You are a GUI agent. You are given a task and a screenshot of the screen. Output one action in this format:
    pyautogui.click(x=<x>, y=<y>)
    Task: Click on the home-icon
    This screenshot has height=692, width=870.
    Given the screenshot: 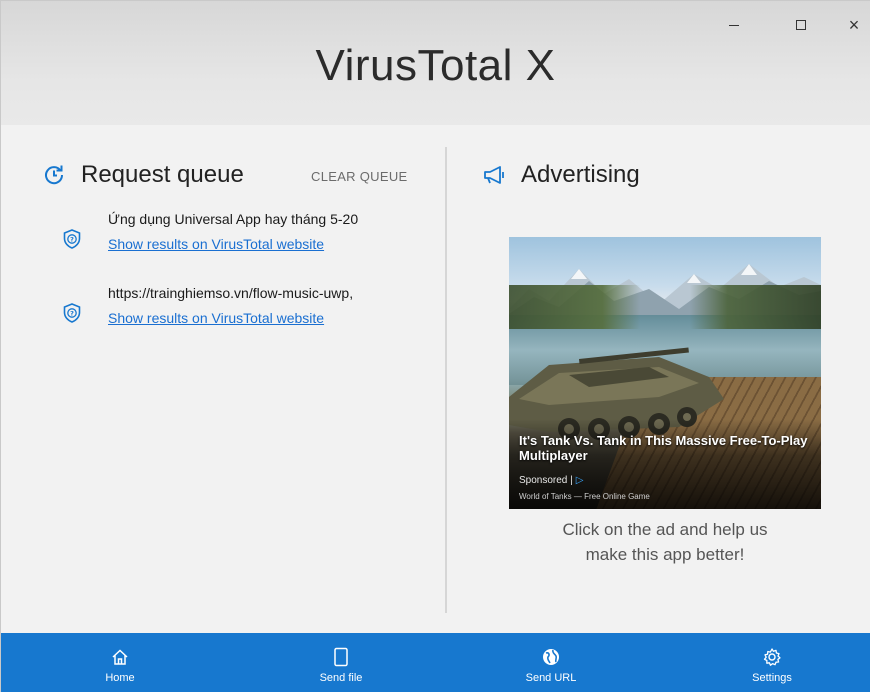 What is the action you would take?
    pyautogui.click(x=120, y=657)
    